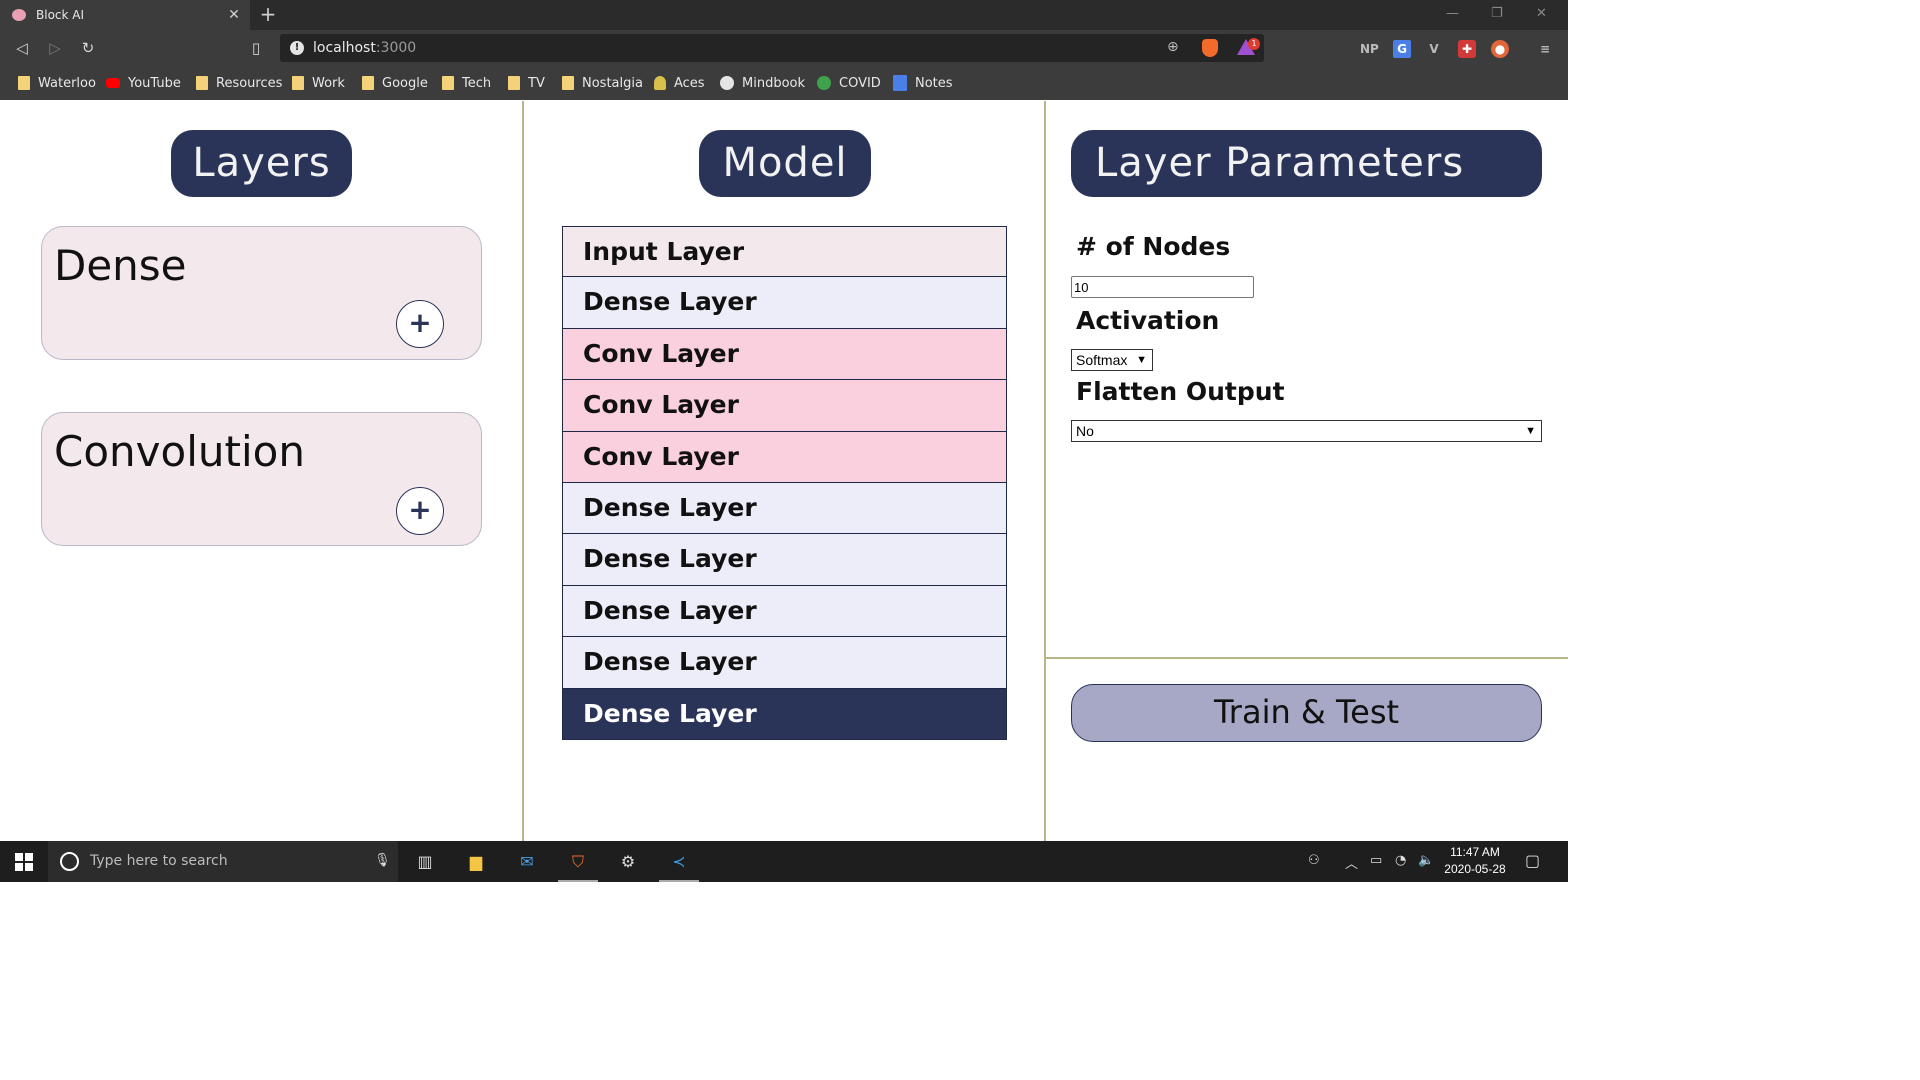 The width and height of the screenshot is (1920, 1080). Describe the element at coordinates (1452, 13) in the screenshot. I see `minimize-icon: —` at that location.